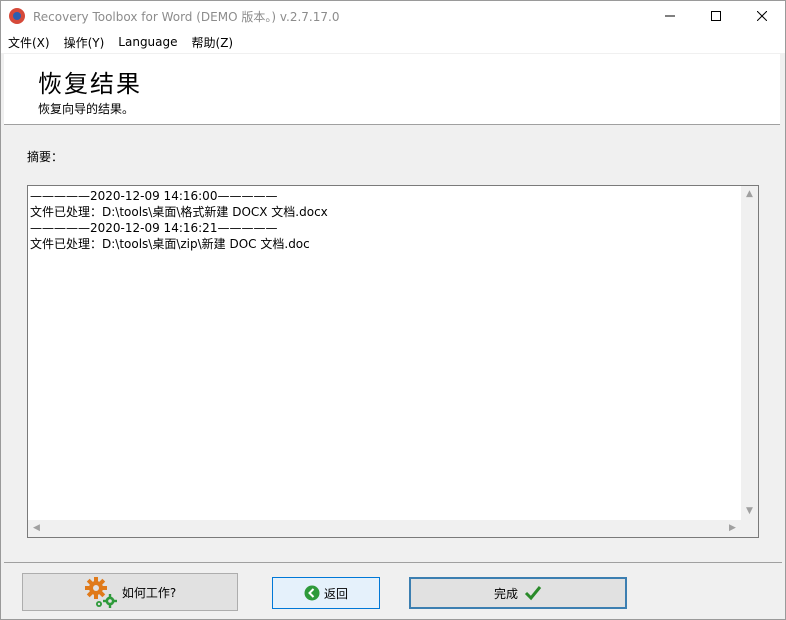  I want to click on wizard-header: 恢复结果 恢复向导的结果。, so click(392, 89).